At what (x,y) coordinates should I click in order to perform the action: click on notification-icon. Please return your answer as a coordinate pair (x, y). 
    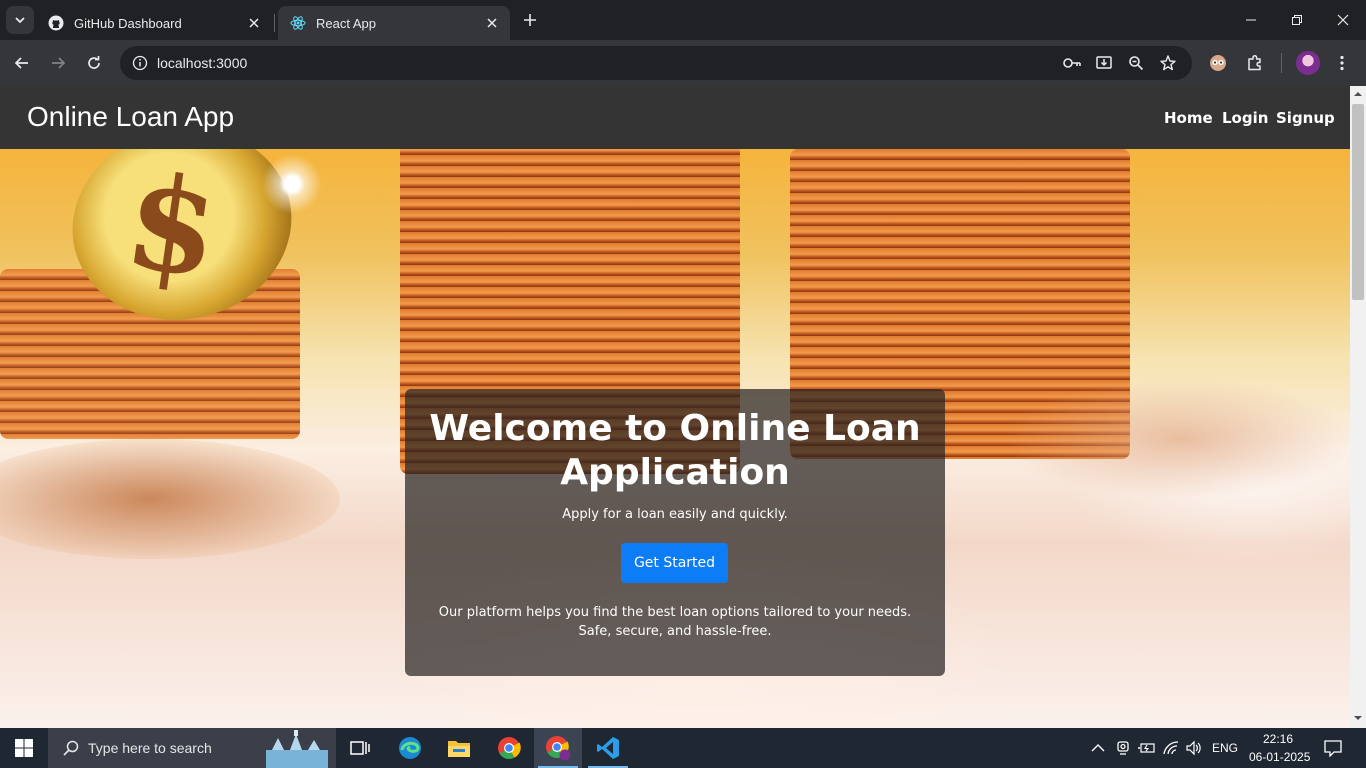
    Looking at the image, I should click on (1333, 748).